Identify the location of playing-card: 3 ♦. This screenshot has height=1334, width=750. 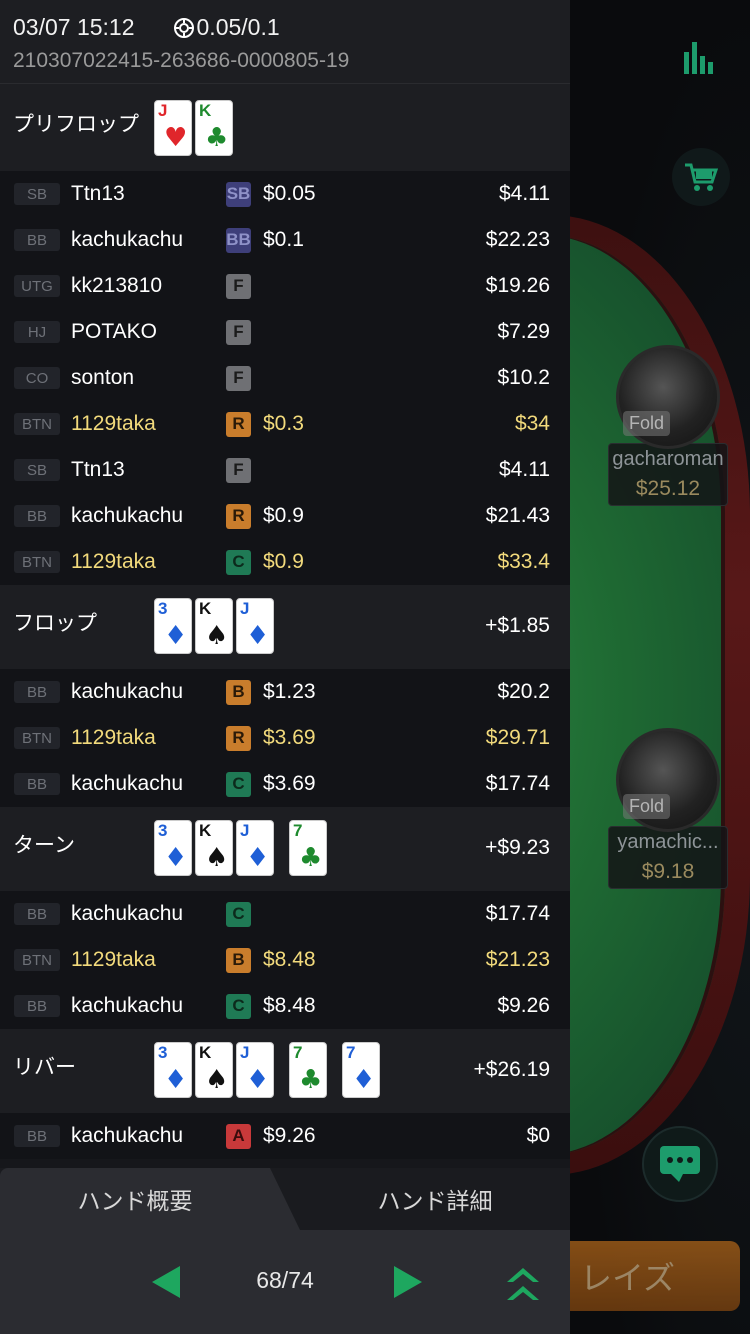
(173, 626).